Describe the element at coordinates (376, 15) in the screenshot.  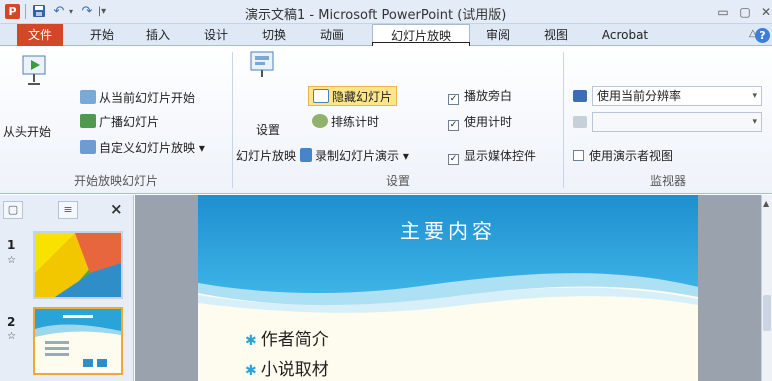
I see `window-title: 演示文稿1 - Microsoft PowerPoint (试用版)` at that location.